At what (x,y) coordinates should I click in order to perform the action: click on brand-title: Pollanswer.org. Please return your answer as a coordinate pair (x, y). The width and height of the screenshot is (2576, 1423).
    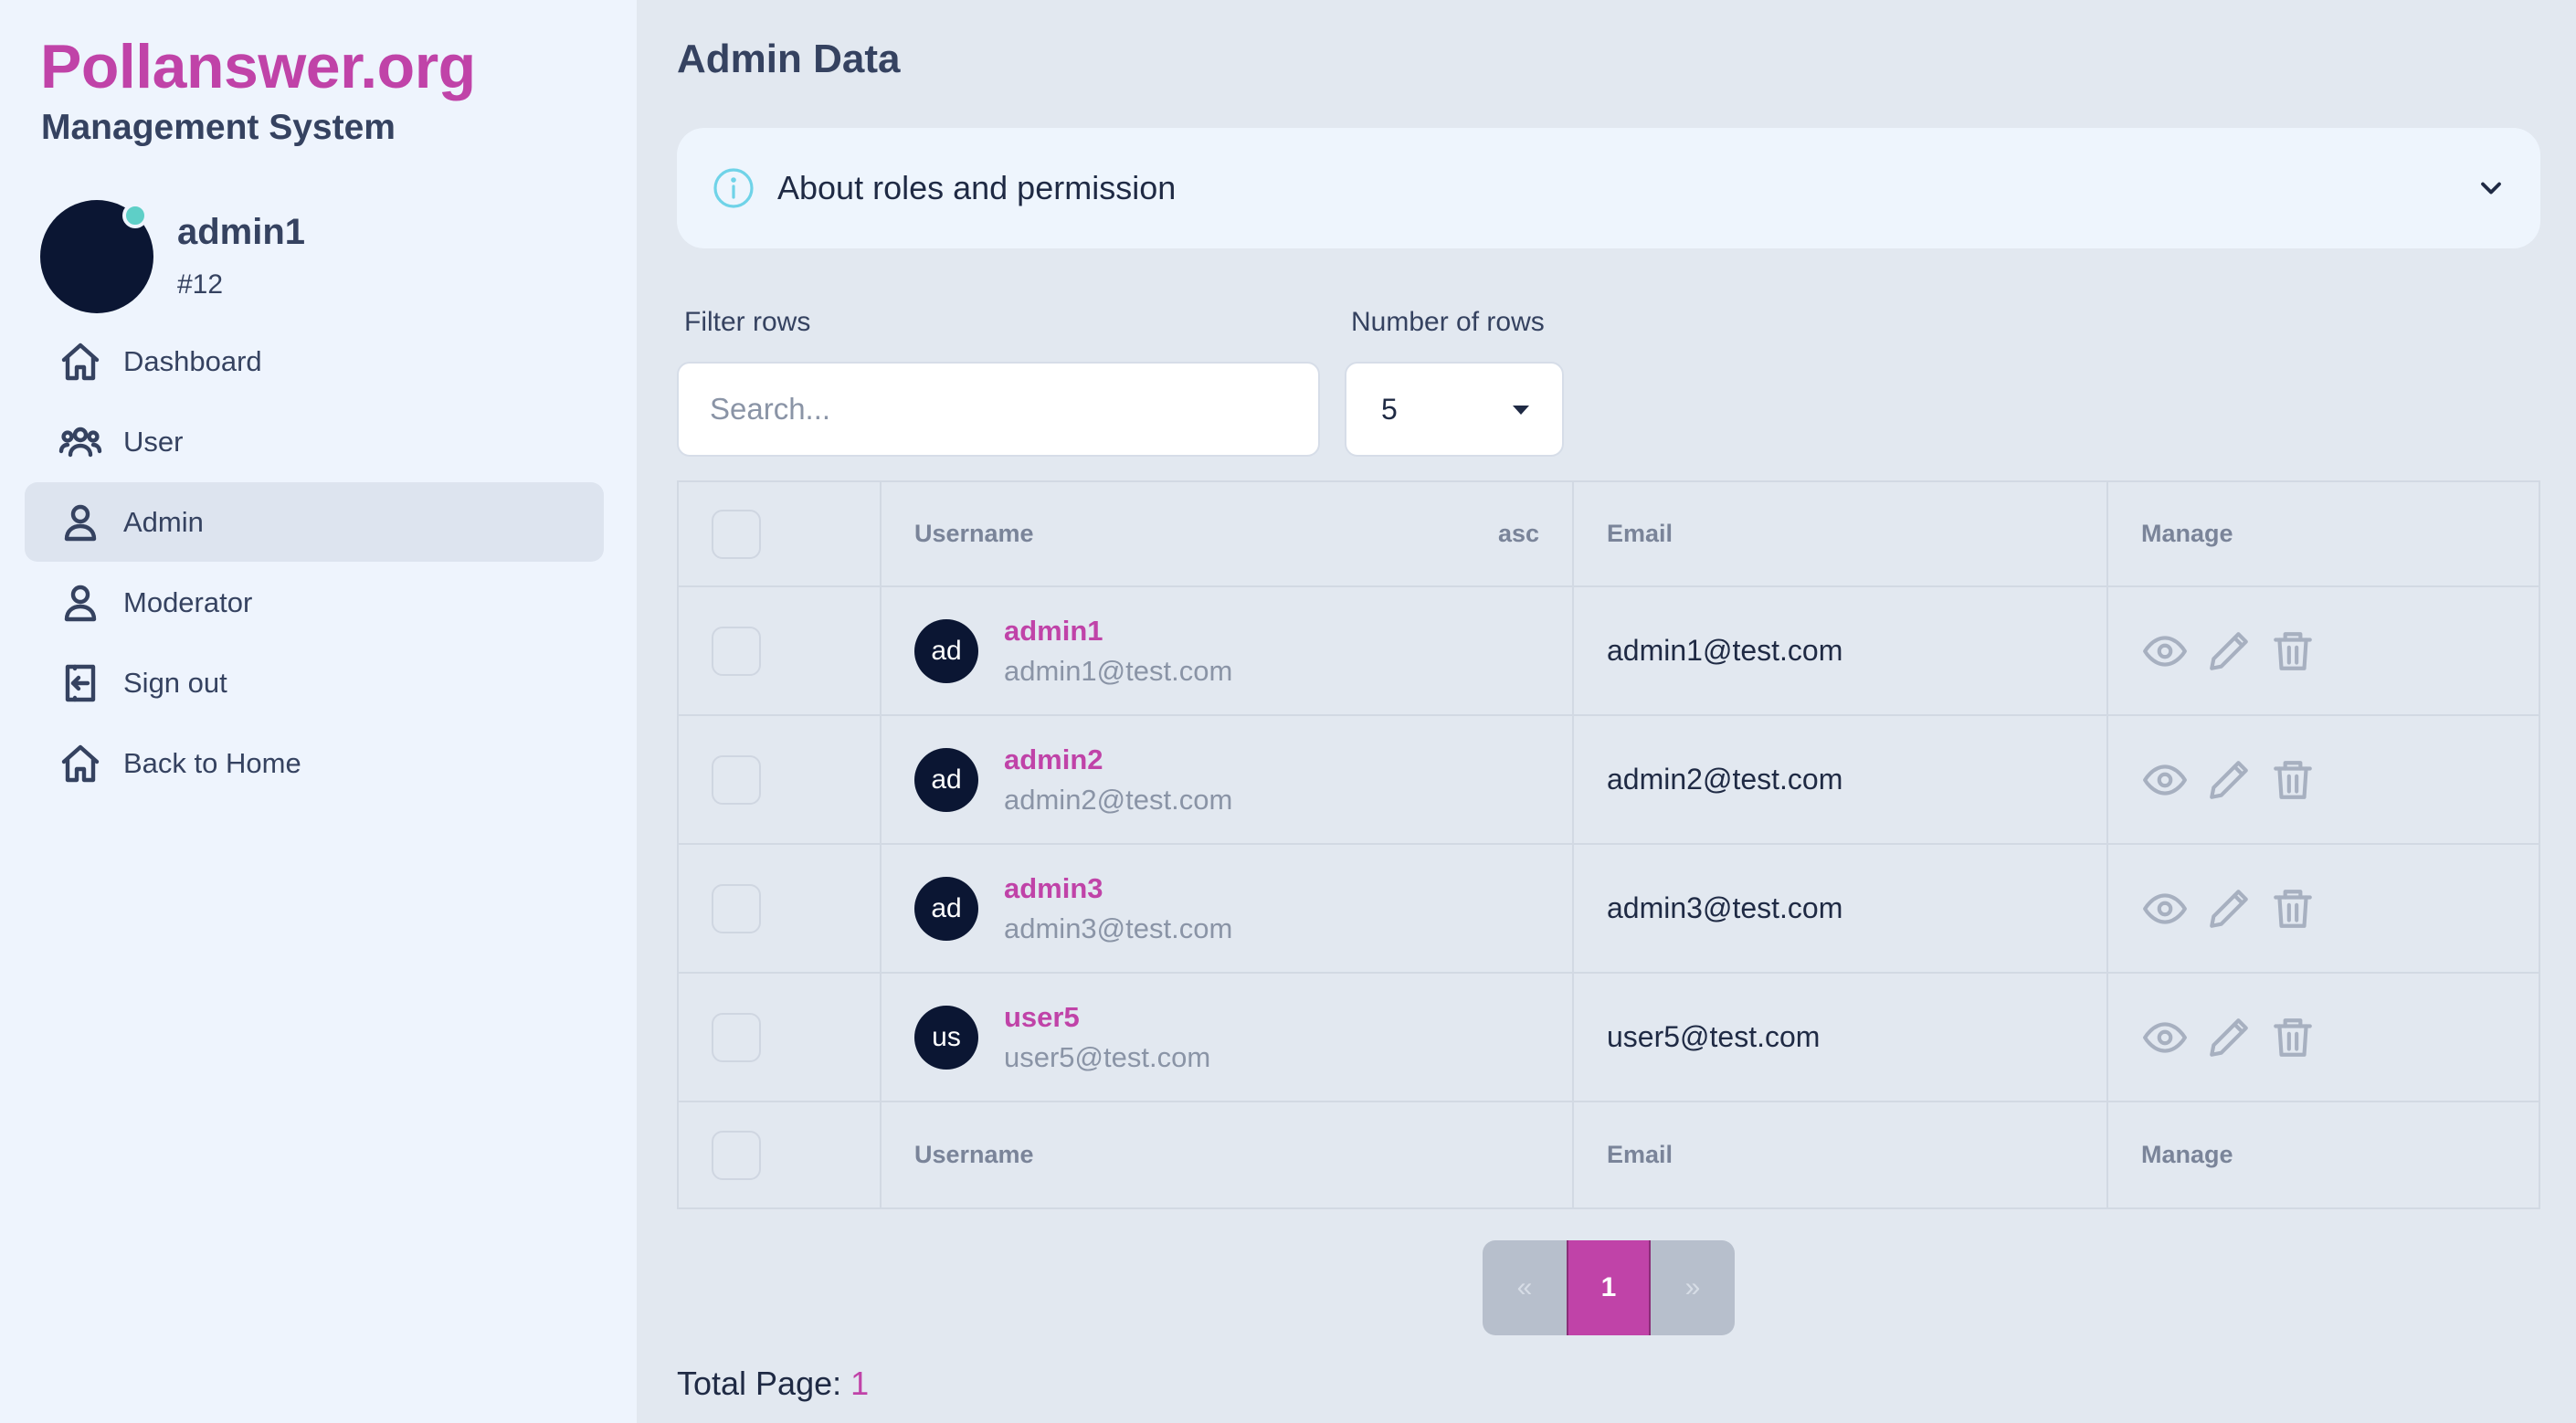
    Looking at the image, I should click on (258, 66).